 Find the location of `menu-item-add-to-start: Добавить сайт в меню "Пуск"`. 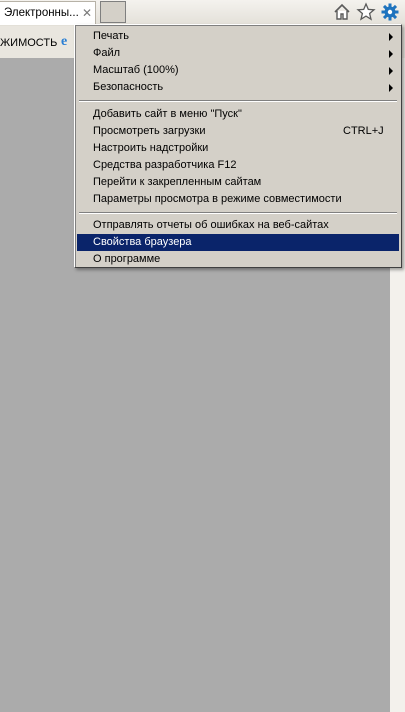

menu-item-add-to-start: Добавить сайт в меню "Пуск" is located at coordinates (238, 114).